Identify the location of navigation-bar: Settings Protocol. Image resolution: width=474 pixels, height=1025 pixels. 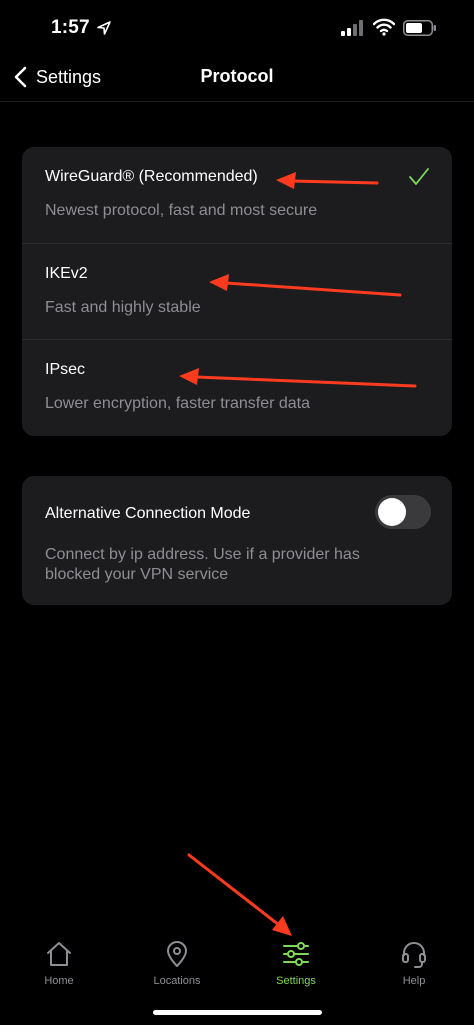
(237, 79).